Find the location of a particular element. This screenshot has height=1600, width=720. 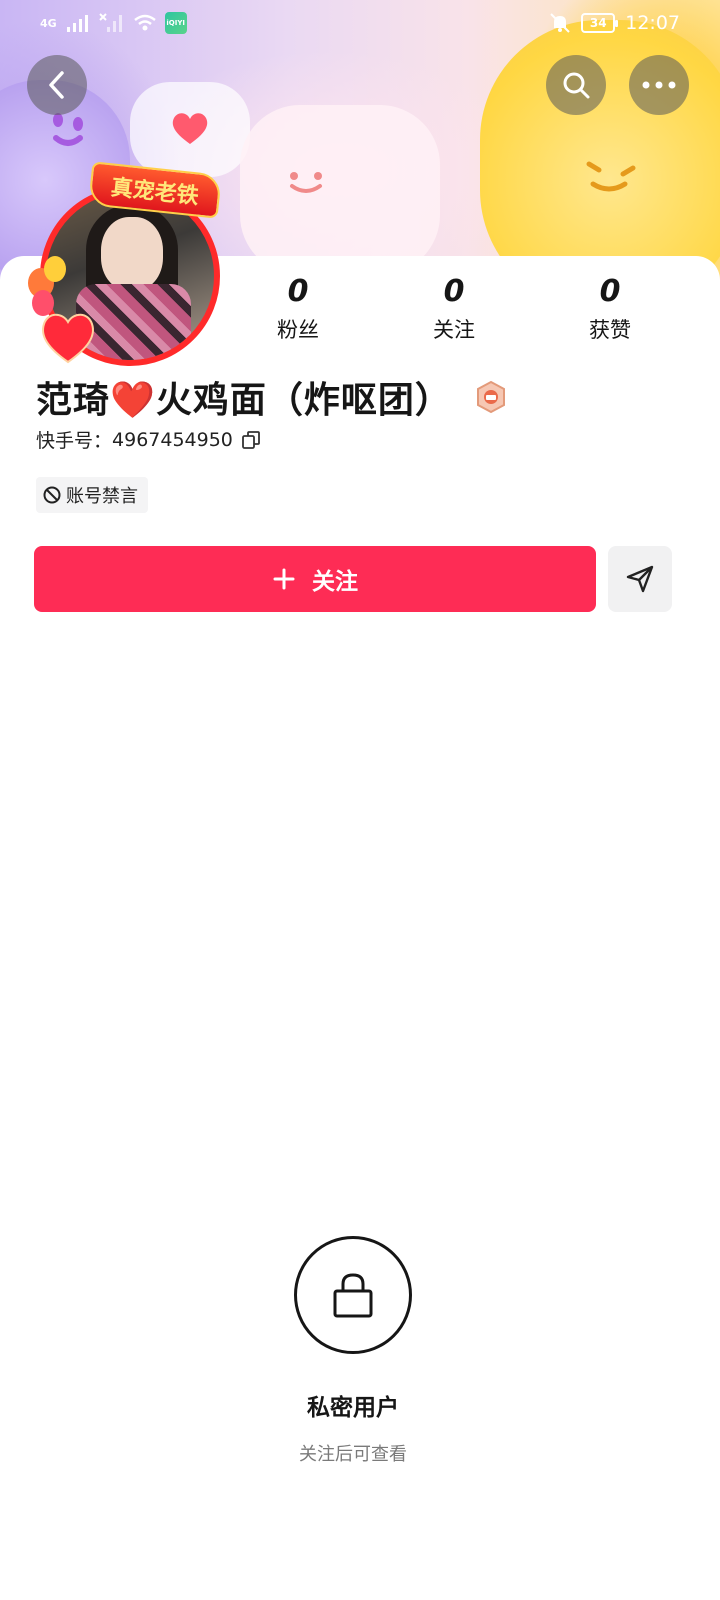

plus-icon is located at coordinates (284, 579).